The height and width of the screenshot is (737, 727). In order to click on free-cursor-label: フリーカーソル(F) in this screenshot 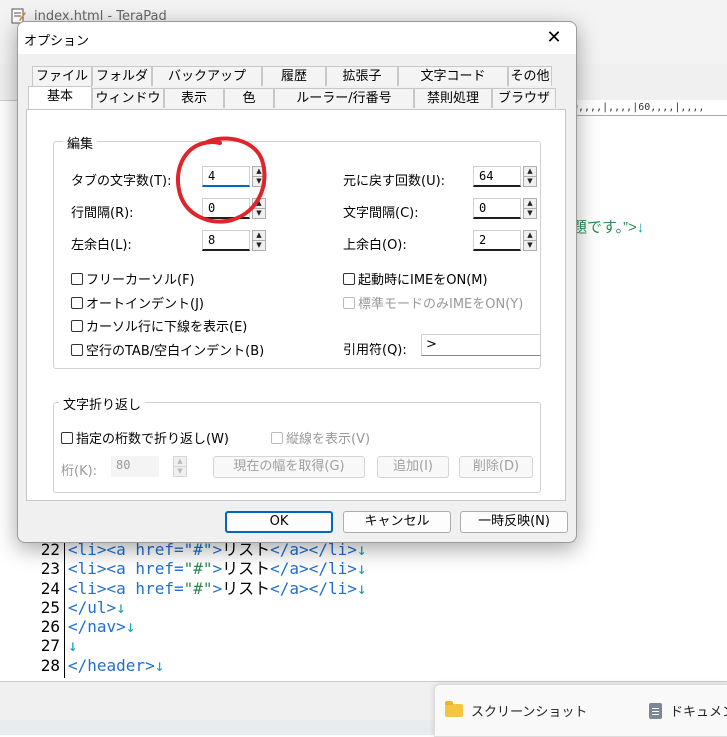, I will do `click(140, 280)`.